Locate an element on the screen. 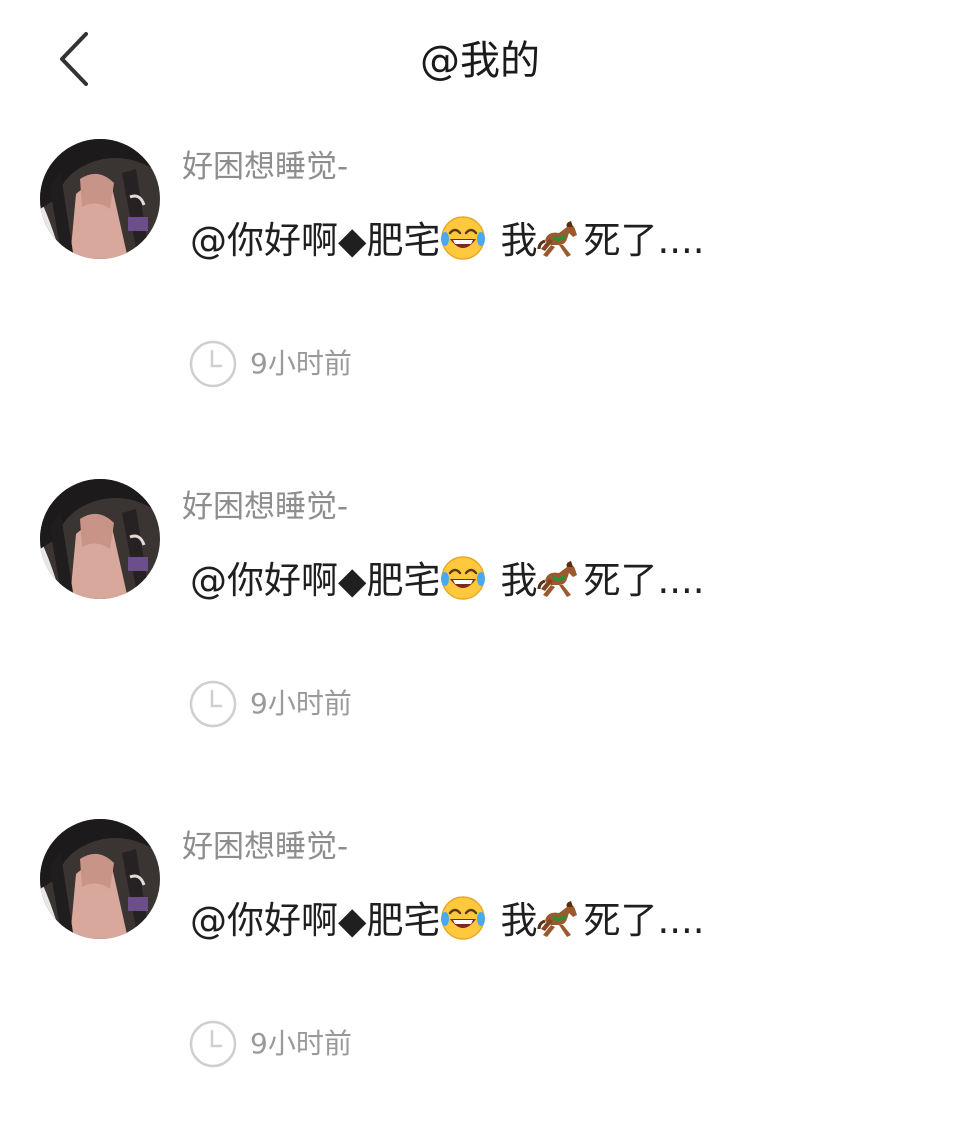  top-bar: @我的 is located at coordinates (480, 62).